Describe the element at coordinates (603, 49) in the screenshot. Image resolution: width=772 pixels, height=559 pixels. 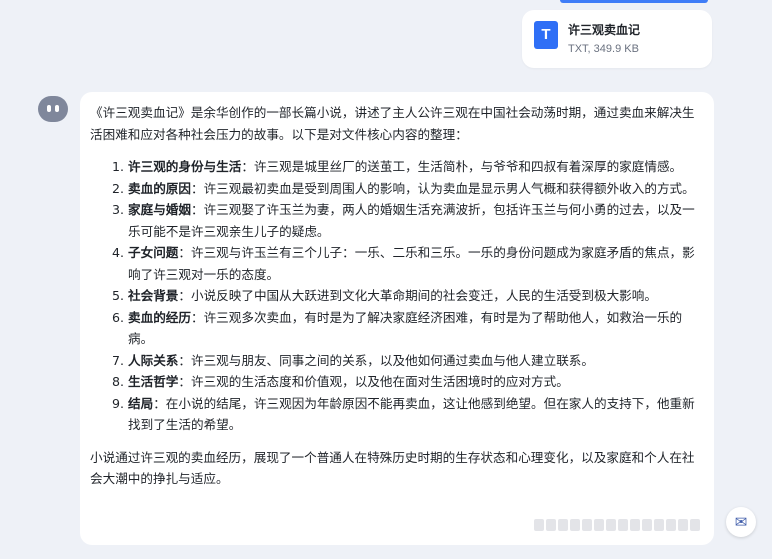
I see `file-meta: TXT, 349.9 KB` at that location.